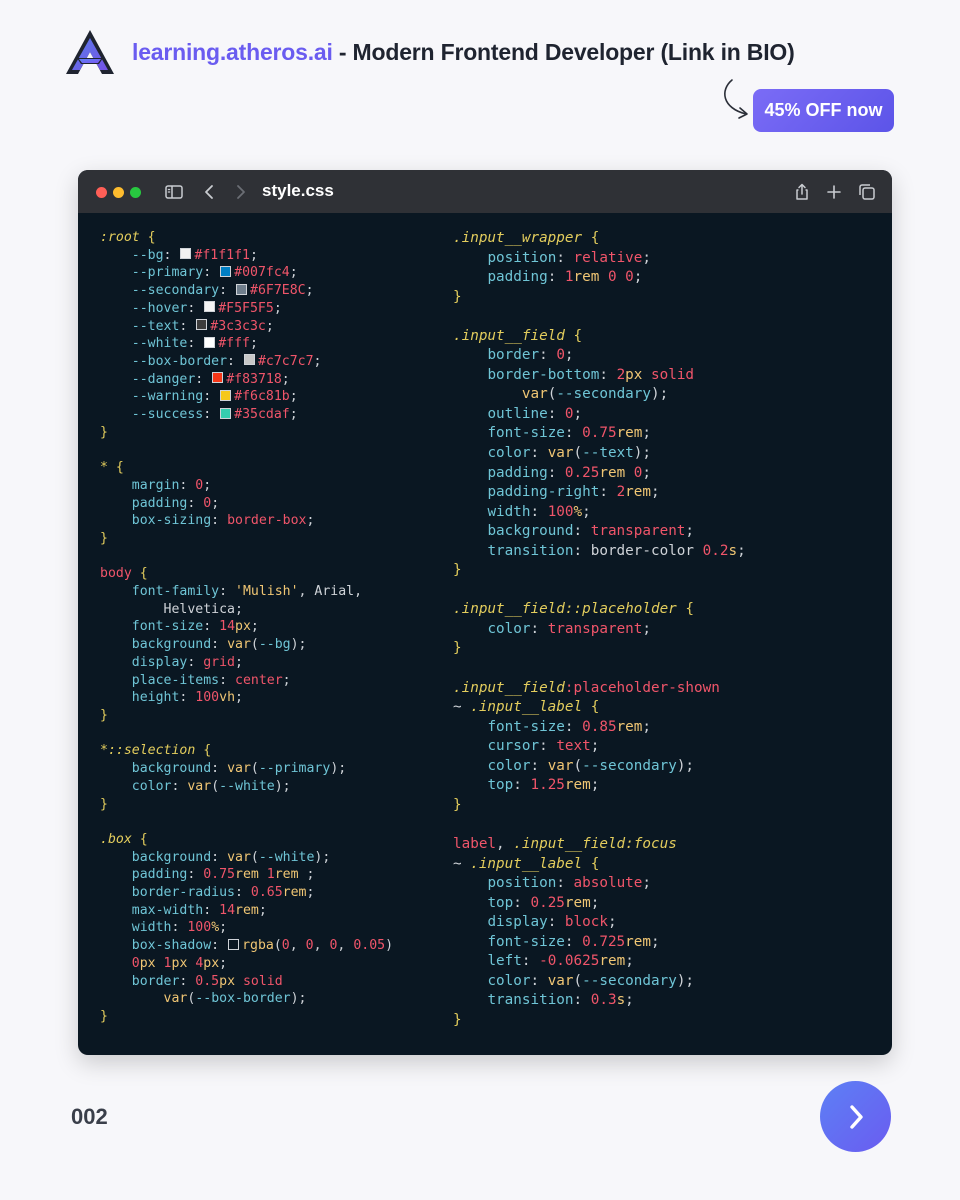 Image resolution: width=960 pixels, height=1200 pixels. Describe the element at coordinates (151, 786) in the screenshot. I see `code-token: color` at that location.